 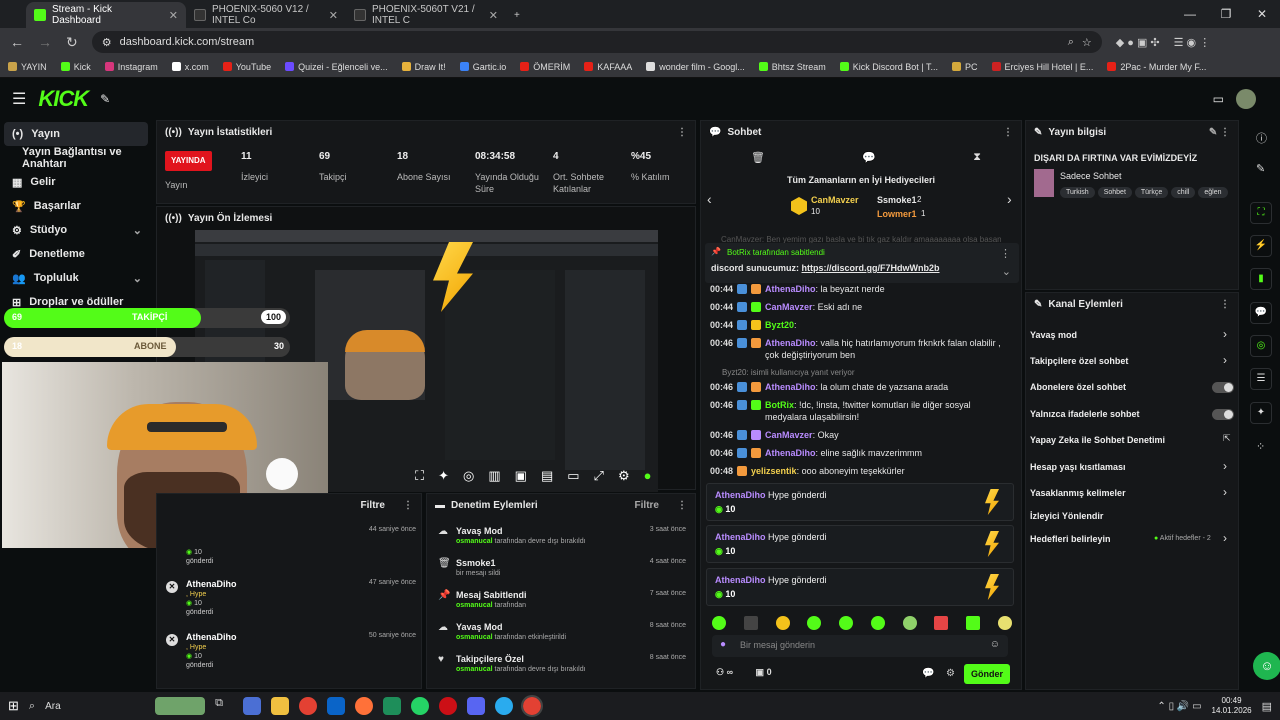 I want to click on action-account-age: Hesap yaşı kısıtlaması, so click(x=1078, y=467).